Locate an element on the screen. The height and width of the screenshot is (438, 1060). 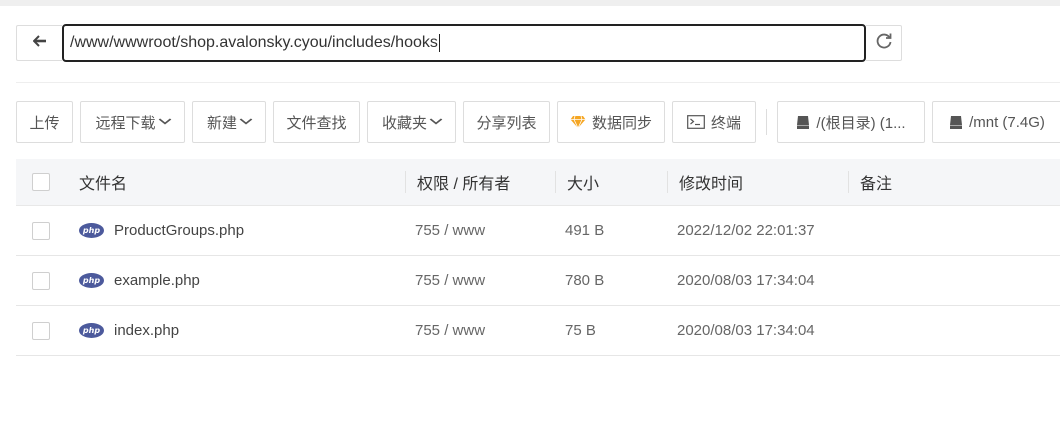
terminal-button: 终端 is located at coordinates (714, 122).